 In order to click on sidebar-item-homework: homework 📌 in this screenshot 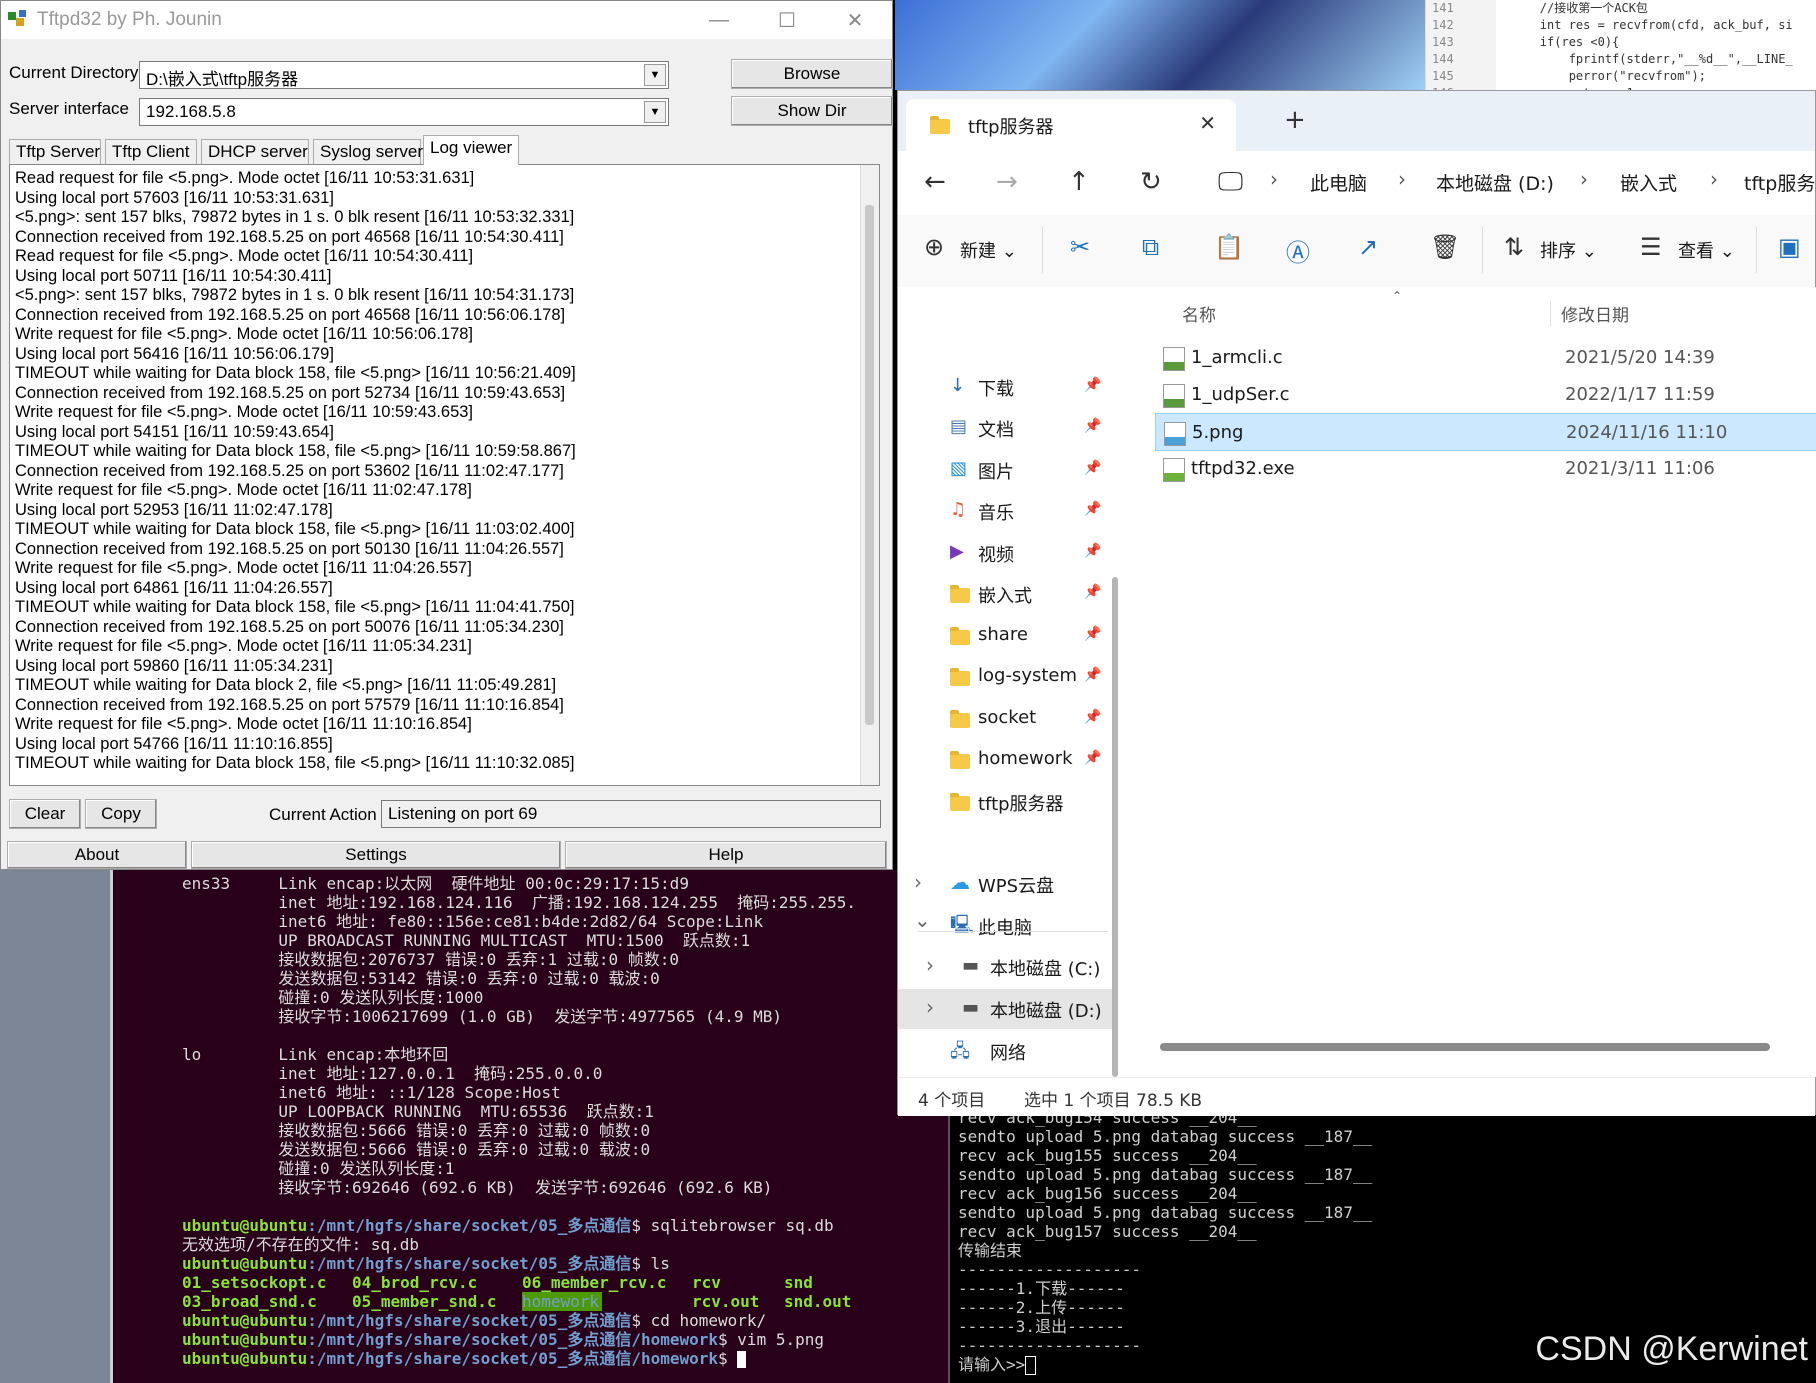, I will do `click(1008, 760)`.